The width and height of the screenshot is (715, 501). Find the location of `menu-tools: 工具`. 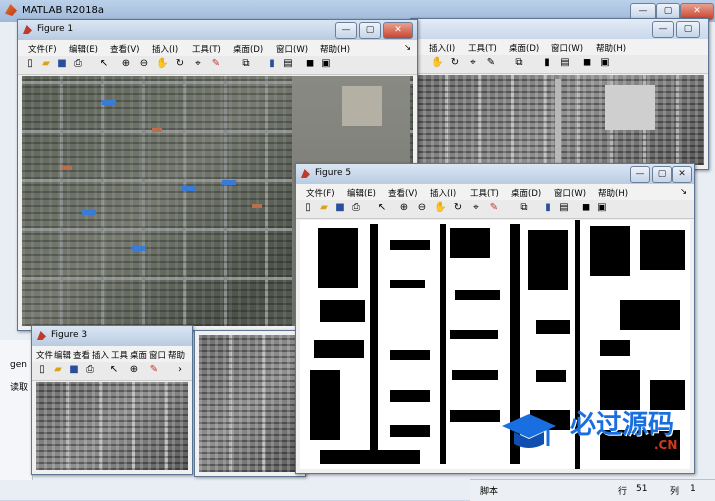

menu-tools: 工具 is located at coordinates (119, 355).